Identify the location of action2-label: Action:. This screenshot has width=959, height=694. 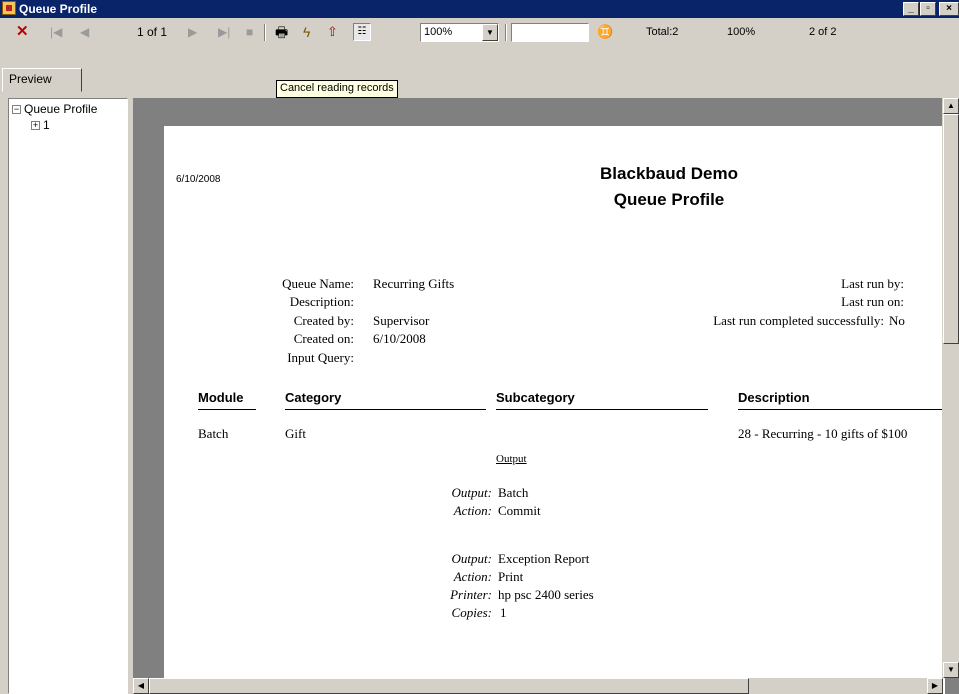
(472, 576).